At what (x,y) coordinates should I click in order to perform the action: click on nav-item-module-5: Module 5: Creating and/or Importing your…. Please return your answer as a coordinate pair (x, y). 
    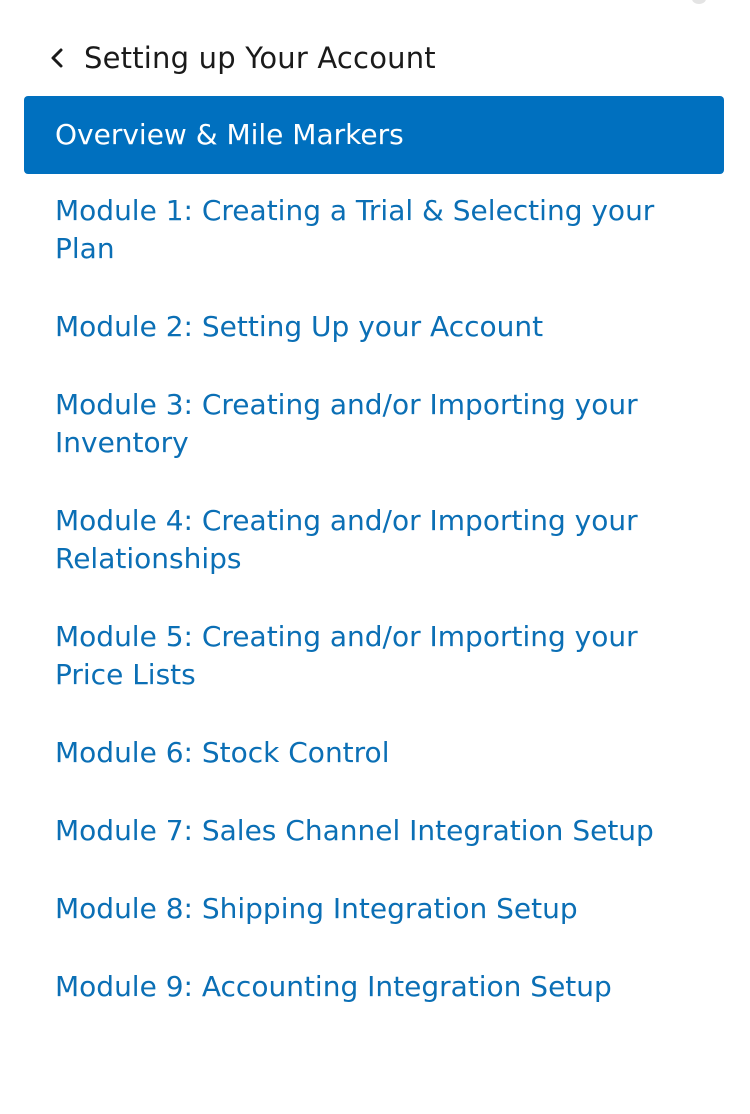
    Looking at the image, I should click on (374, 658).